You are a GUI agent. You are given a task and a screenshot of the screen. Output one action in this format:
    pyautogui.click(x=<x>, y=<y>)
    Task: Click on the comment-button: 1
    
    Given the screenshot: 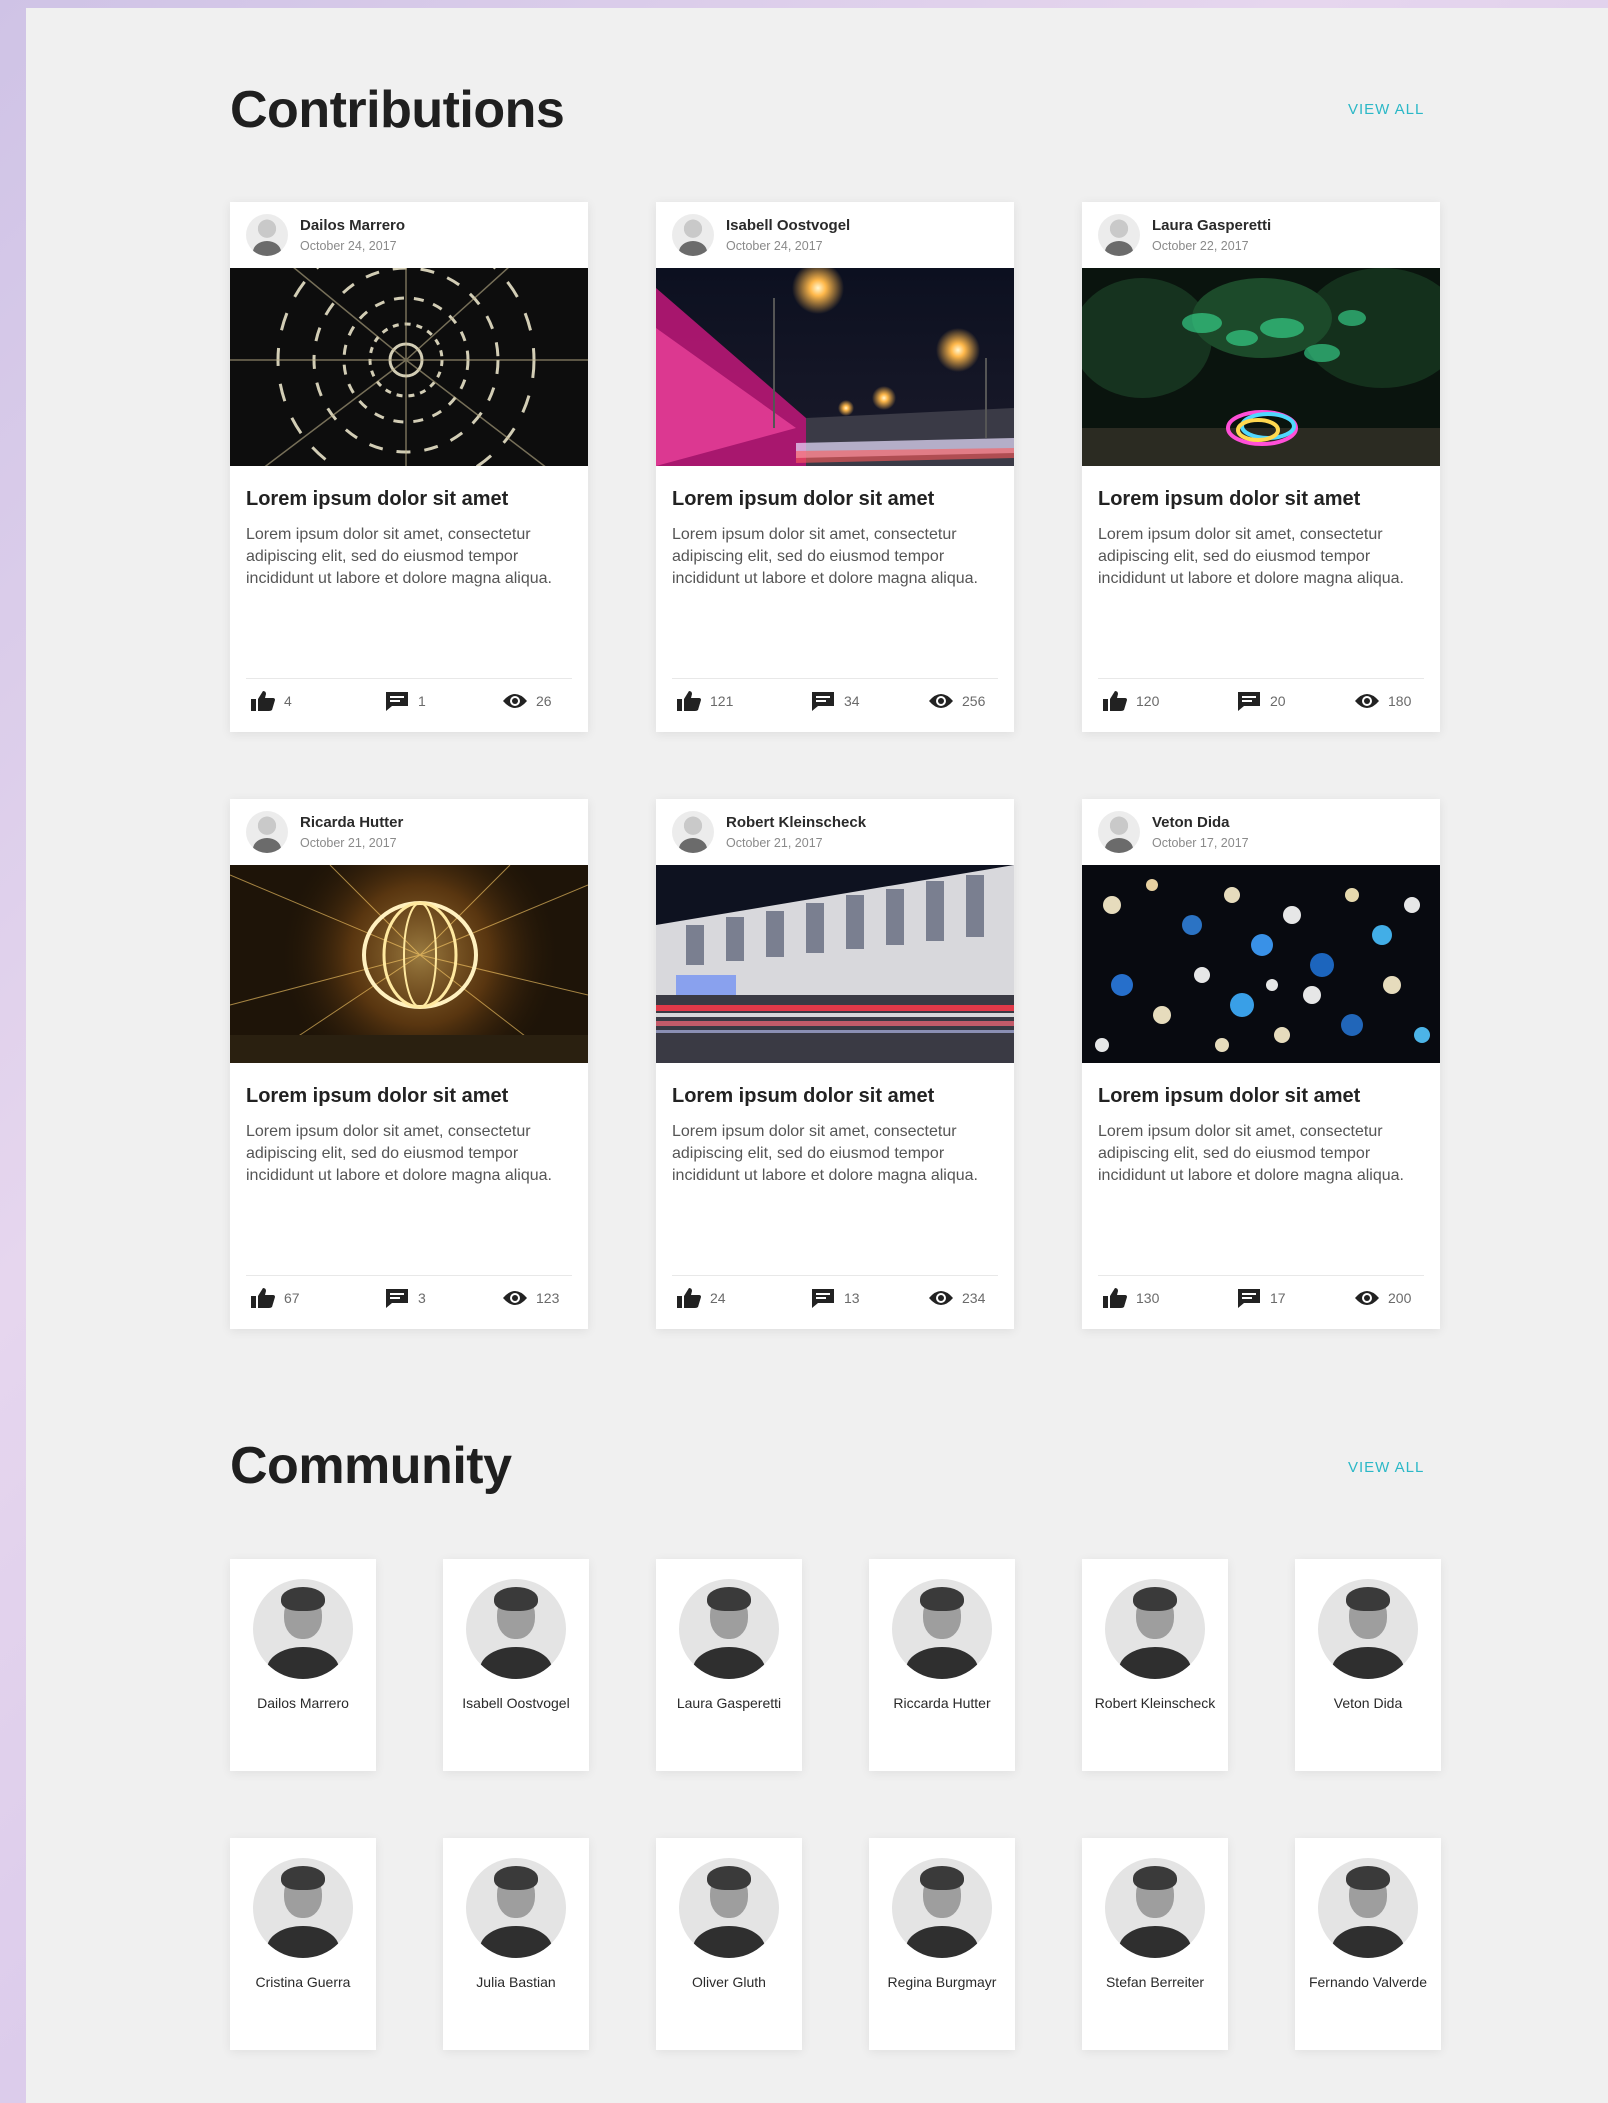 What is the action you would take?
    pyautogui.click(x=405, y=701)
    